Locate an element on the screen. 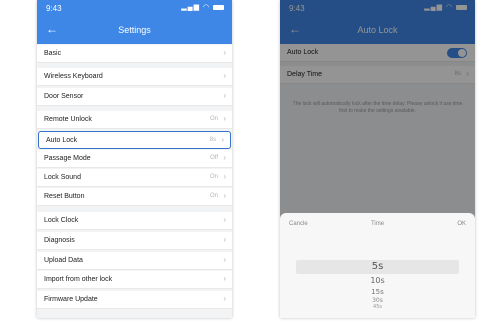 The image size is (487, 325). settings-row-door-sensor: Door Sensor › is located at coordinates (134, 97).